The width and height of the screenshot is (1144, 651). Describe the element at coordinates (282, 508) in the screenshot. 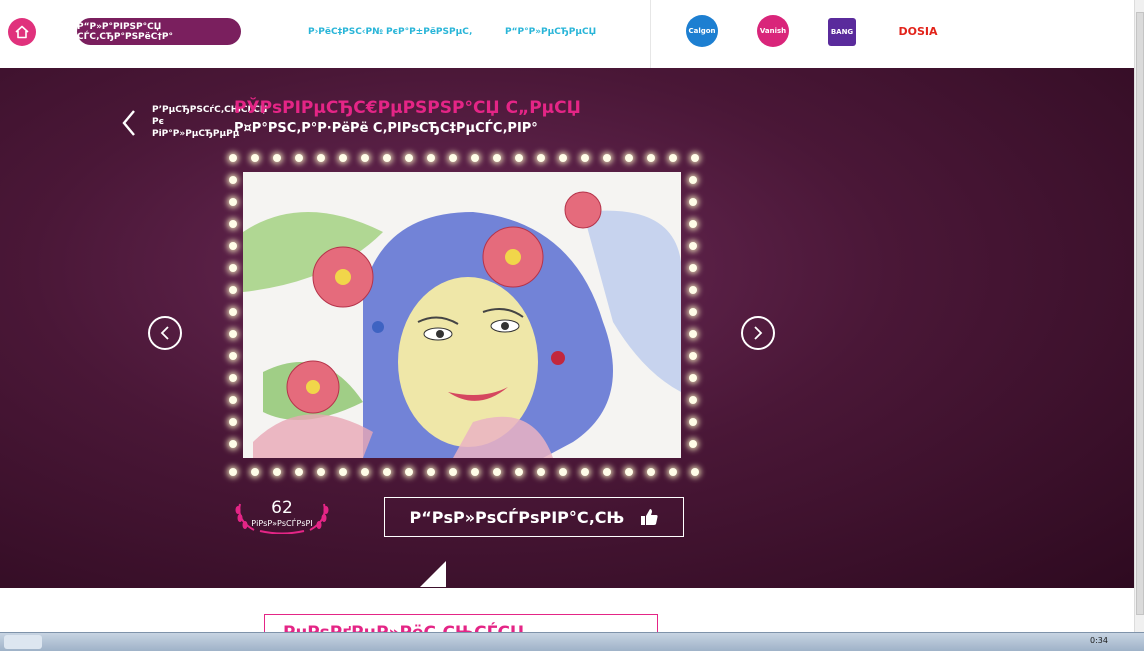

I see `vote-count: 62` at that location.